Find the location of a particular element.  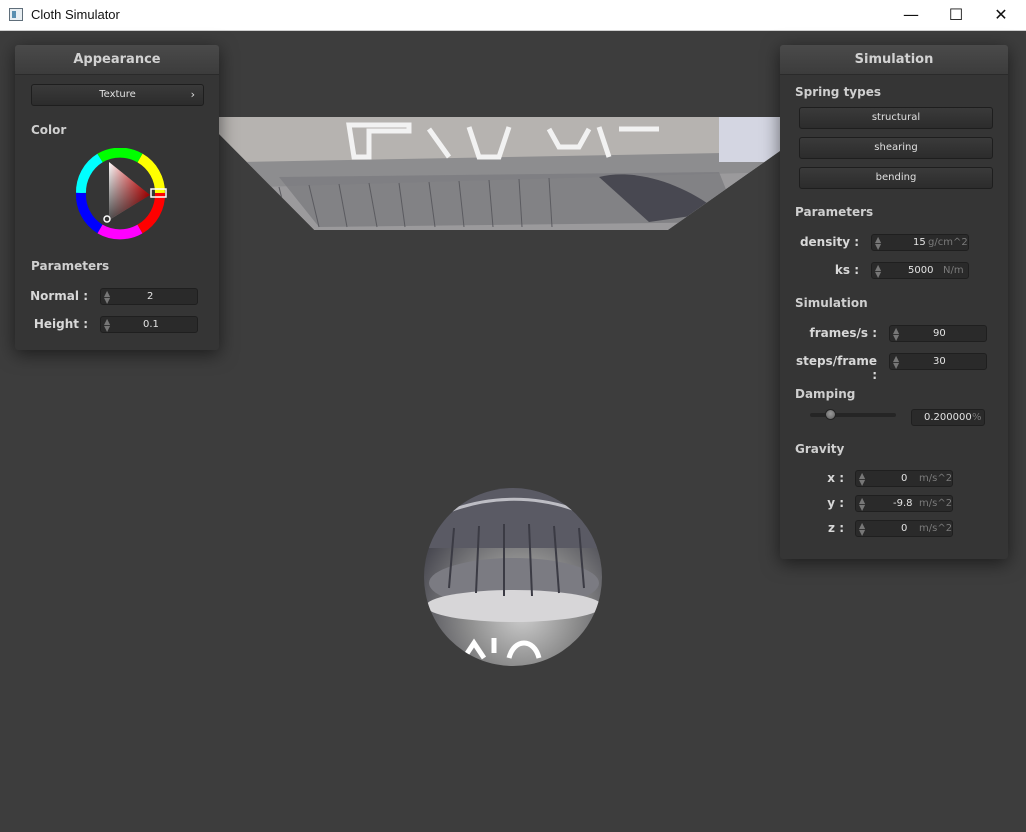

gravity-x-label: x : is located at coordinates (835, 478).